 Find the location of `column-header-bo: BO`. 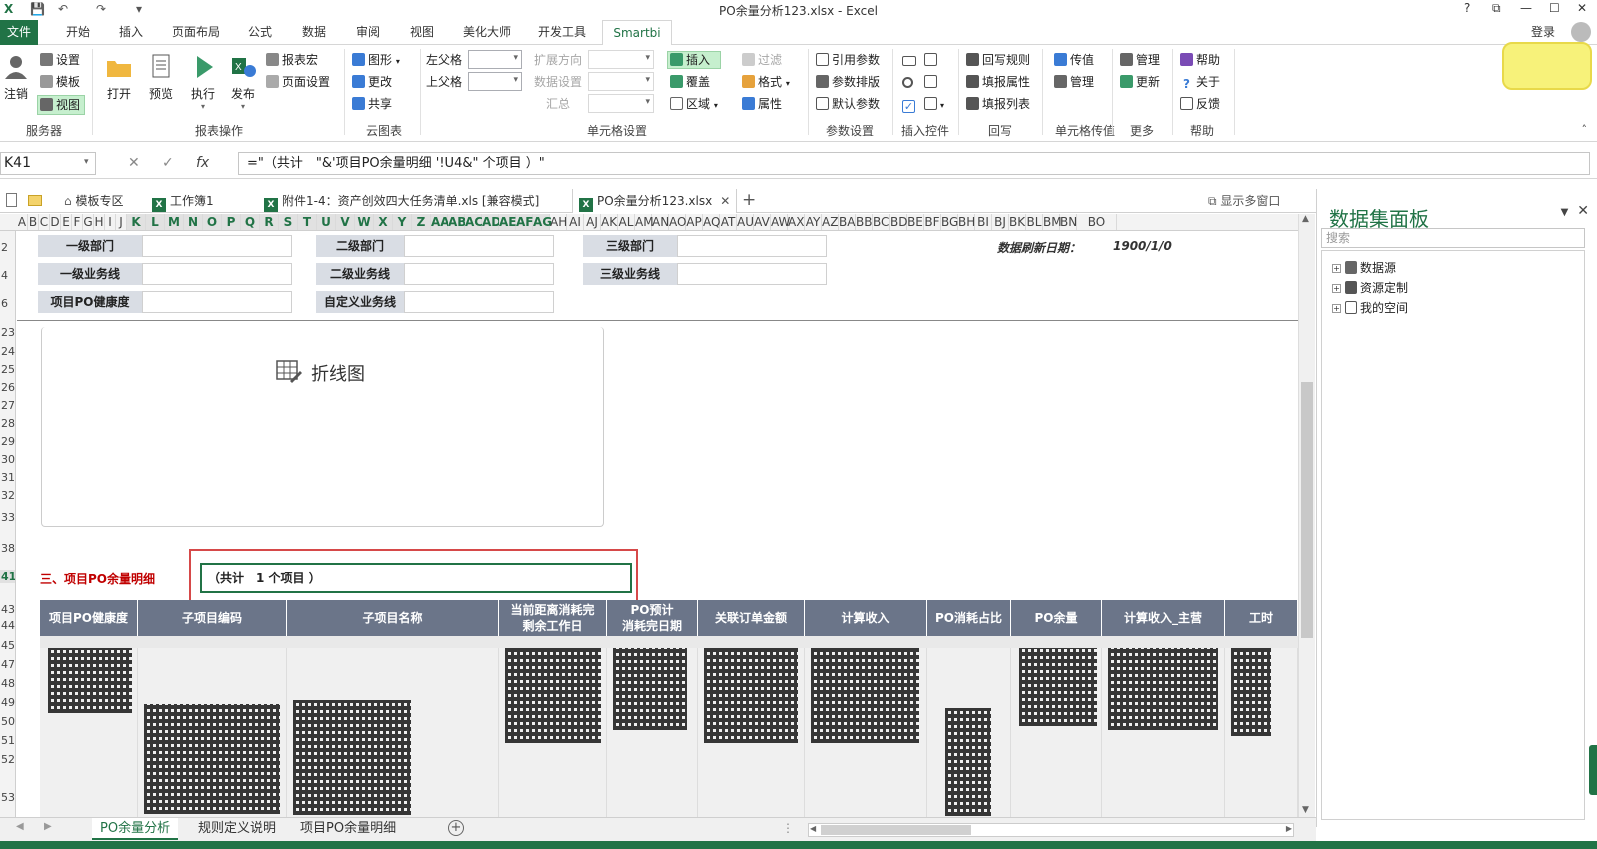

column-header-bo: BO is located at coordinates (1097, 222).